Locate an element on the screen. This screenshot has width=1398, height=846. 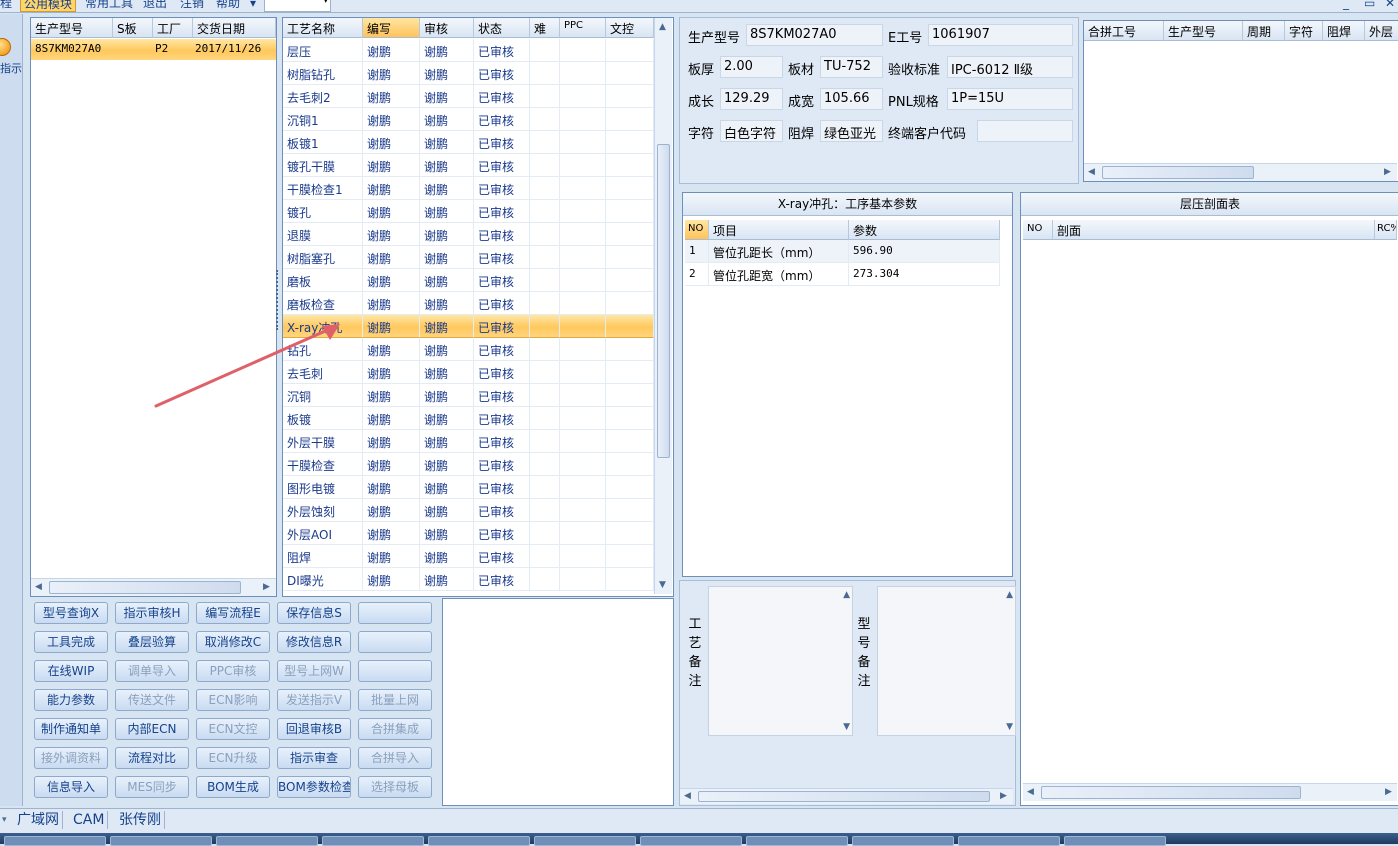
column-header-param: 参数 is located at coordinates (924, 230).